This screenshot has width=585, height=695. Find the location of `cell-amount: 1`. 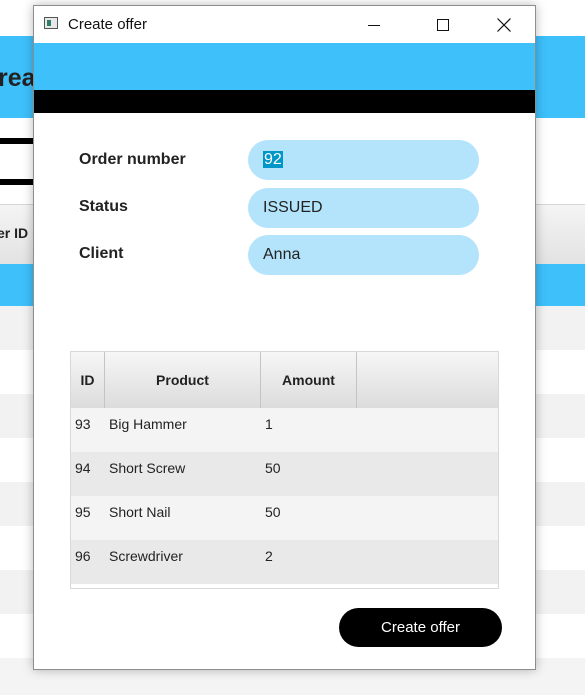

cell-amount: 1 is located at coordinates (269, 424).